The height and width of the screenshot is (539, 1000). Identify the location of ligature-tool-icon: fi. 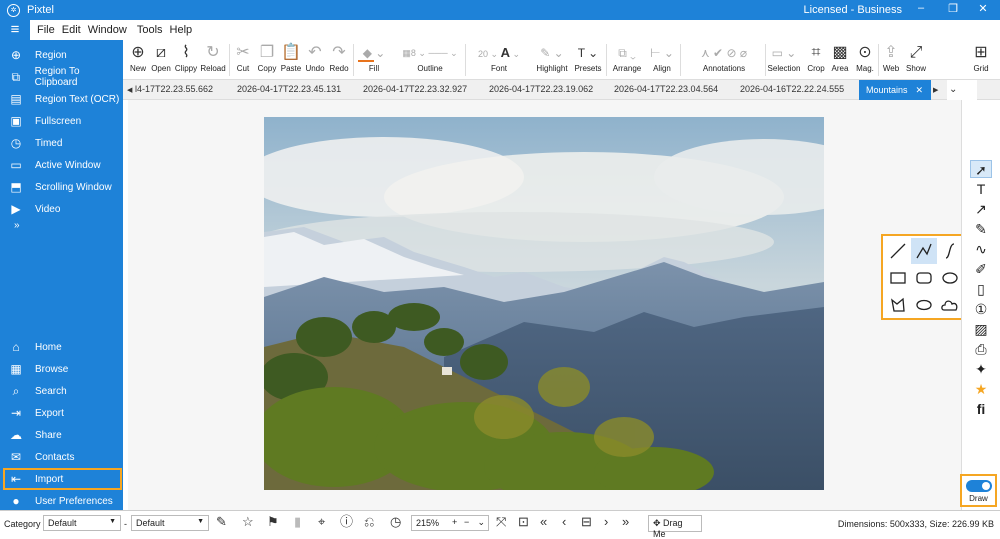
(981, 409).